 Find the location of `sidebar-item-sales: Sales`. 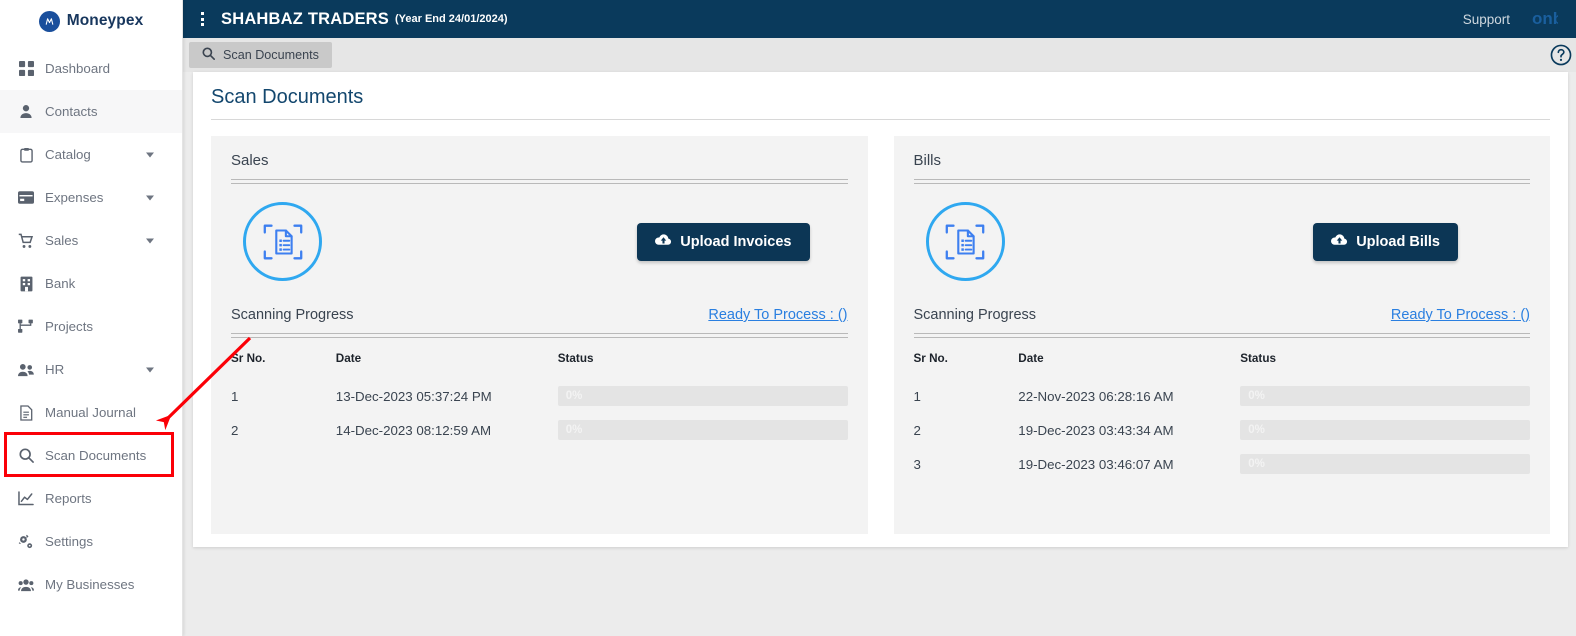

sidebar-item-sales: Sales is located at coordinates (91, 240).